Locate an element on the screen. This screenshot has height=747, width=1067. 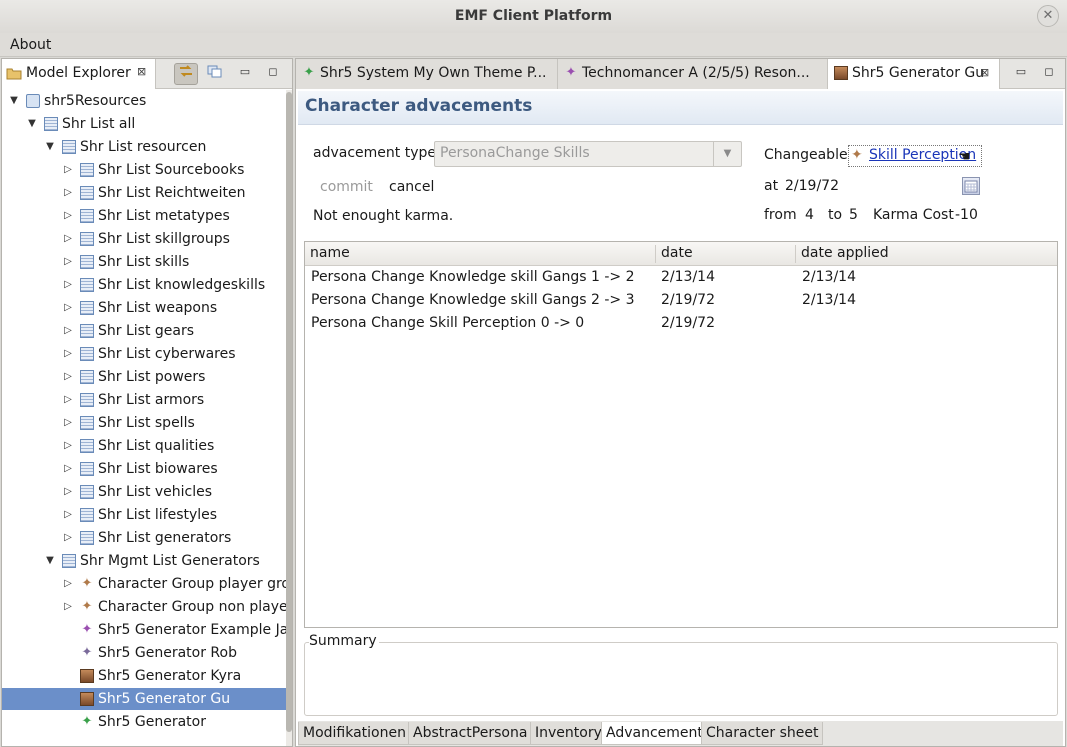
tab-character-sheet: Character sheet is located at coordinates (762, 733).